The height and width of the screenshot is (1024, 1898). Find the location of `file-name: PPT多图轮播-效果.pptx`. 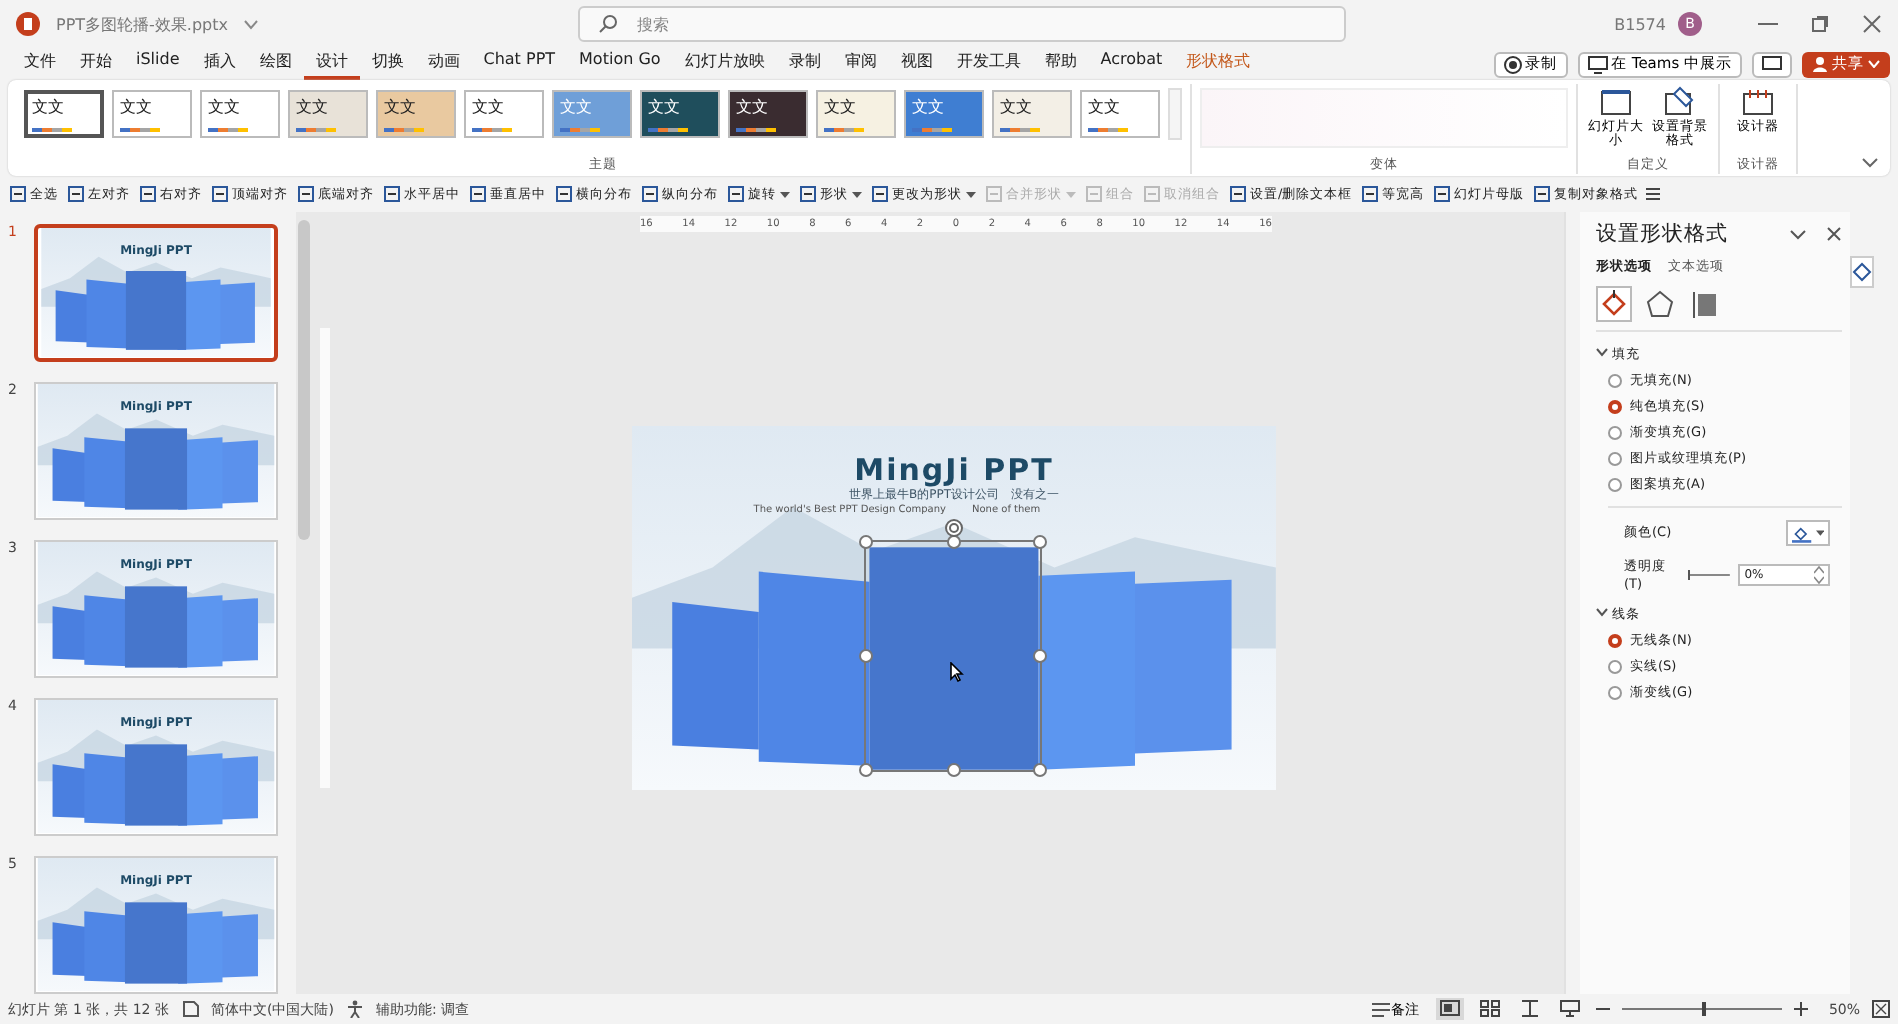

file-name: PPT多图轮播-效果.pptx is located at coordinates (142, 24).